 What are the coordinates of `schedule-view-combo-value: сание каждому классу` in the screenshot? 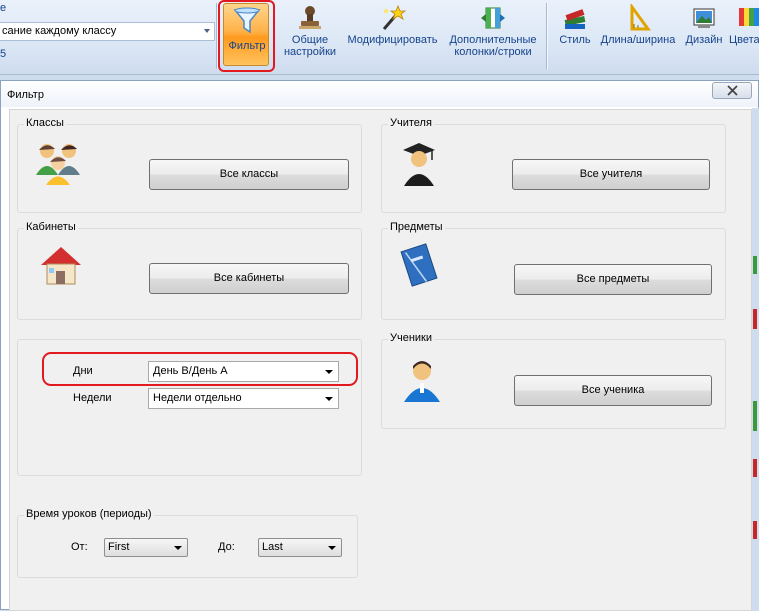 It's located at (59, 31).